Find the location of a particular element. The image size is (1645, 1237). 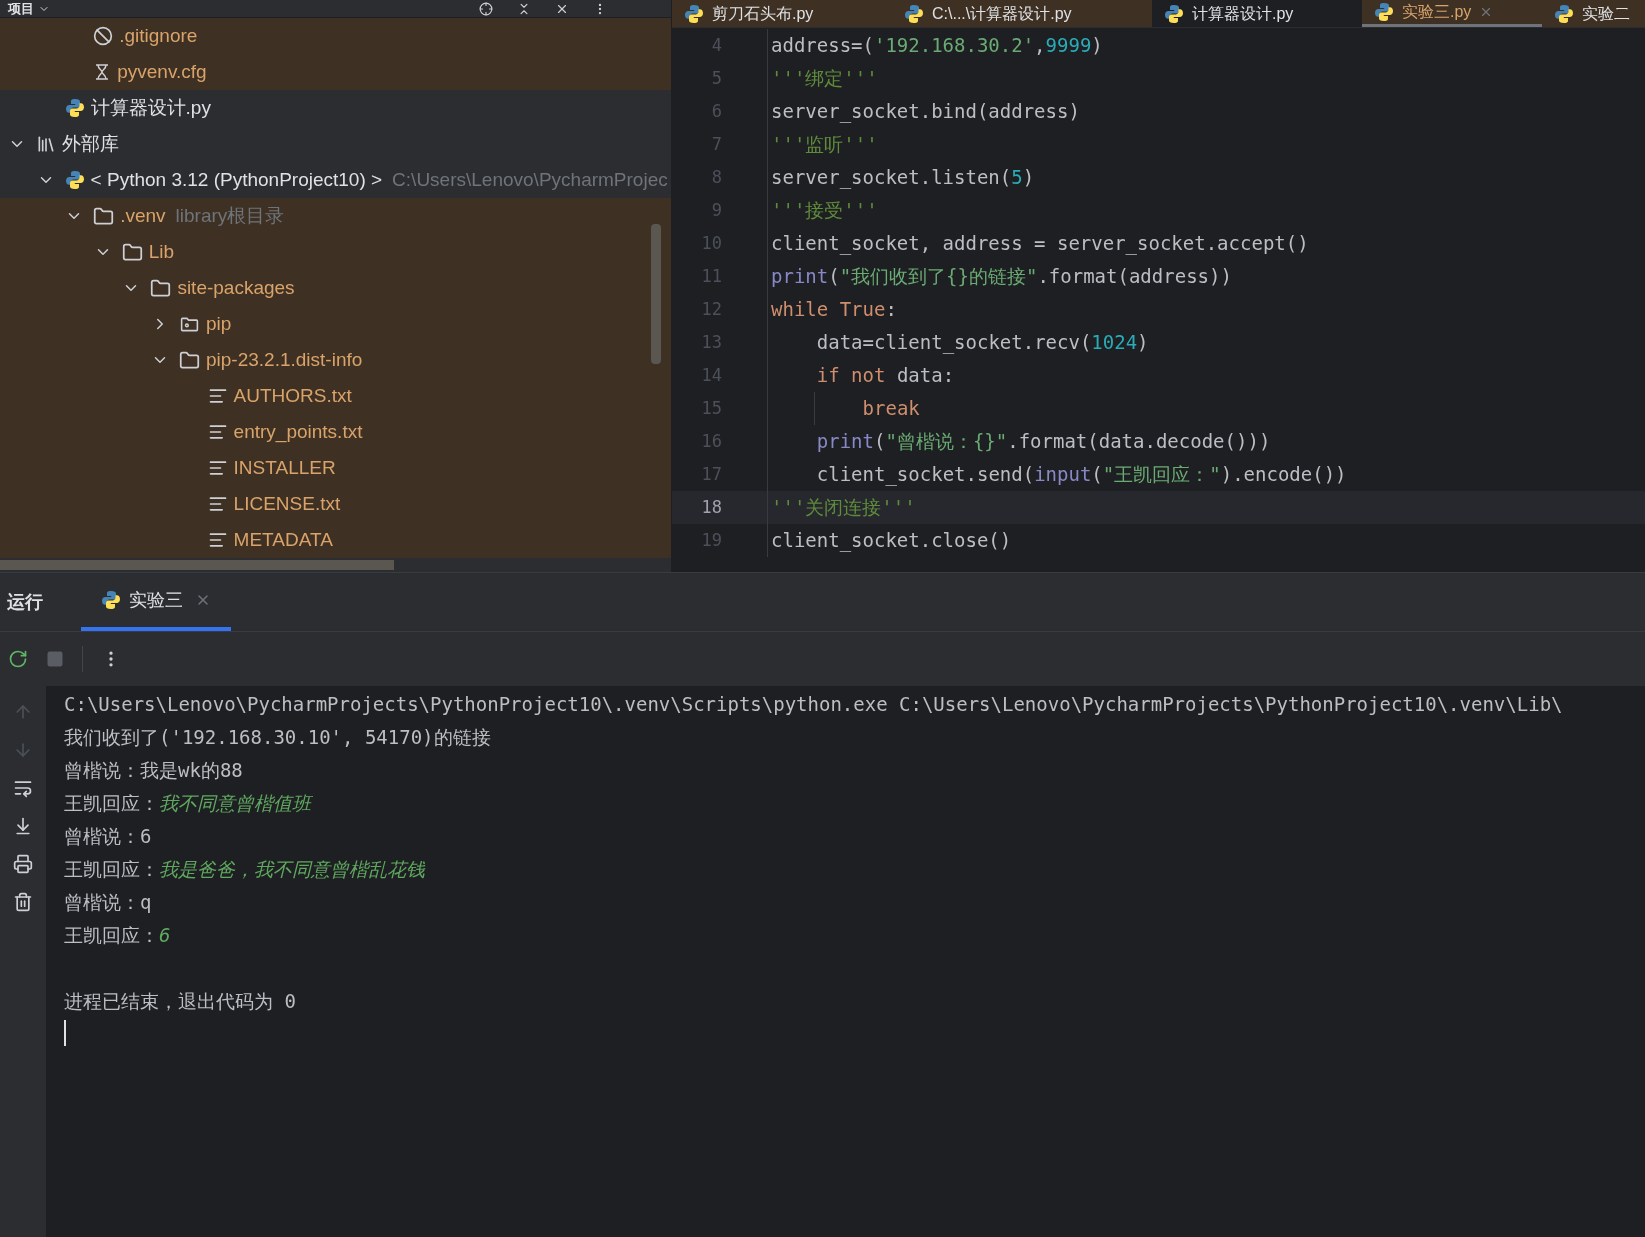

exit-message: 进程已结束，退出代码为 0 is located at coordinates (180, 1002).